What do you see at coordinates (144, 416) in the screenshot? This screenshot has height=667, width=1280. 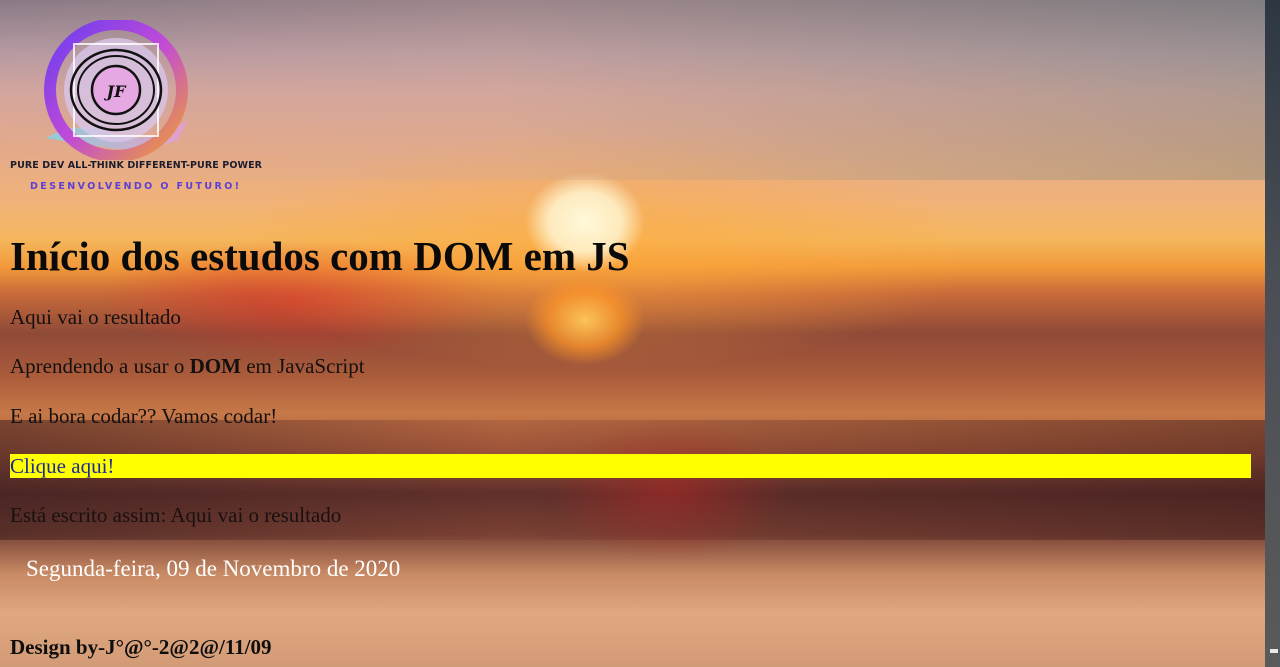 I see `cta-text: E ai bora codar?? Vamos codar!` at bounding box center [144, 416].